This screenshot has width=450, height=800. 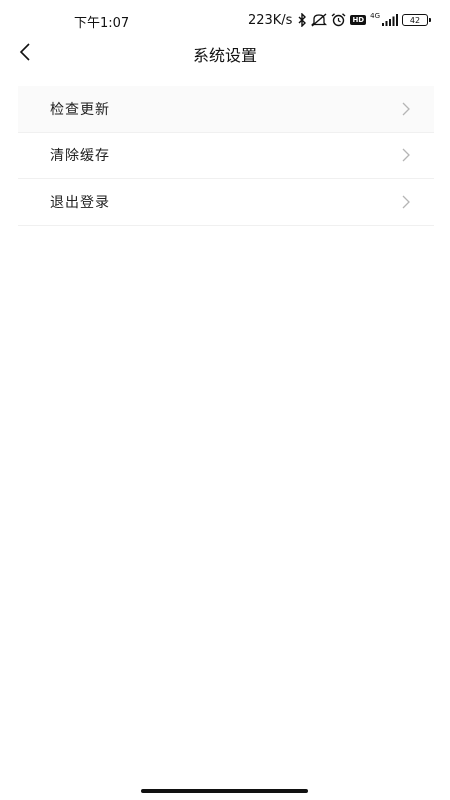 What do you see at coordinates (224, 791) in the screenshot?
I see `home-indicator` at bounding box center [224, 791].